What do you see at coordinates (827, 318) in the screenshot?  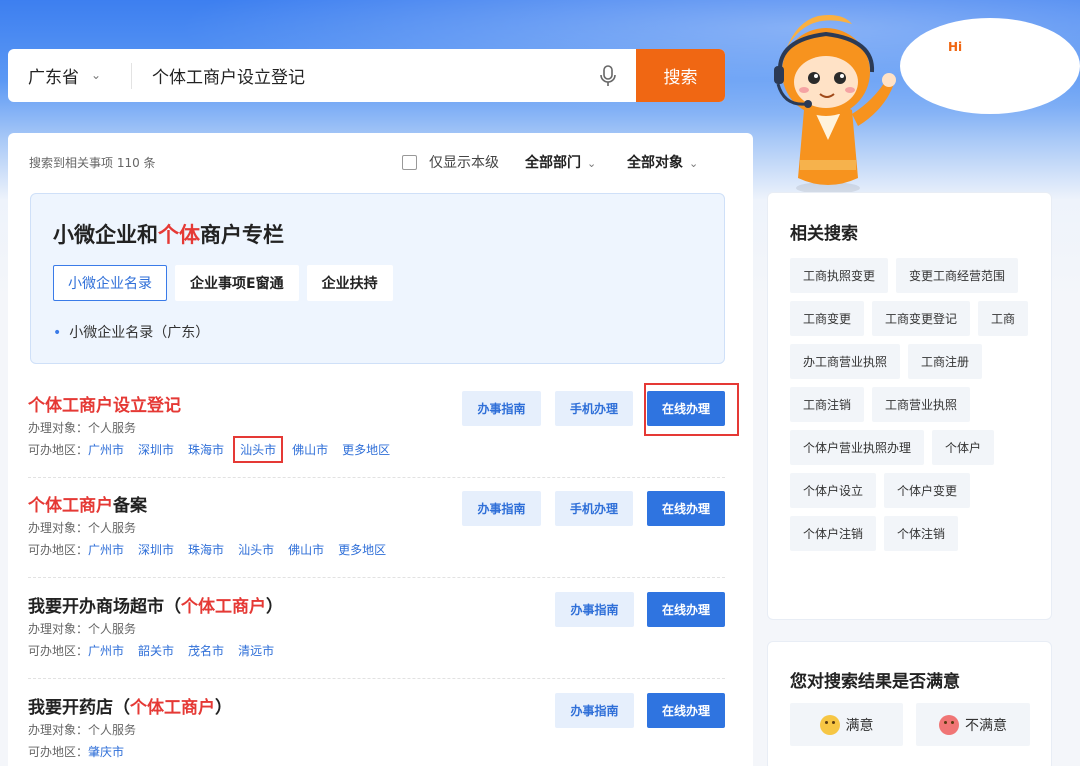 I see `related-chip: 工商变更` at bounding box center [827, 318].